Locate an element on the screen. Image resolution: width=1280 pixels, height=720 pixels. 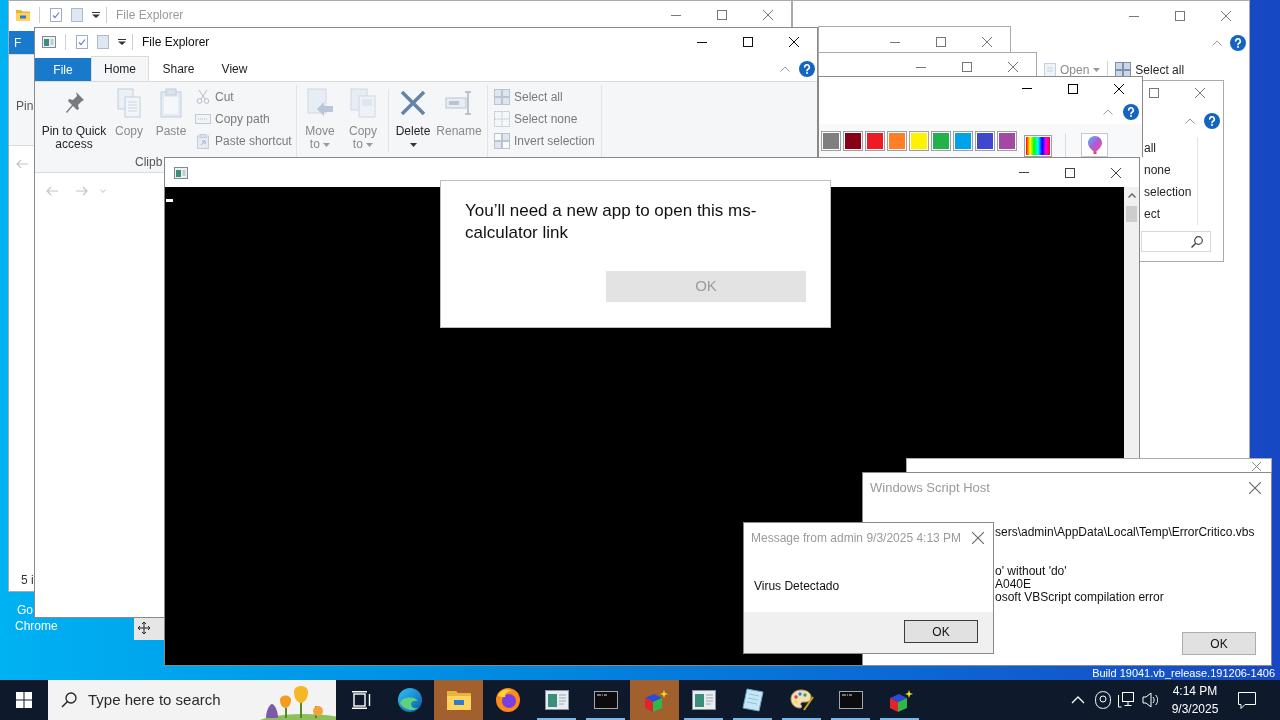
ribbon-button: Delete is located at coordinates (413, 120).